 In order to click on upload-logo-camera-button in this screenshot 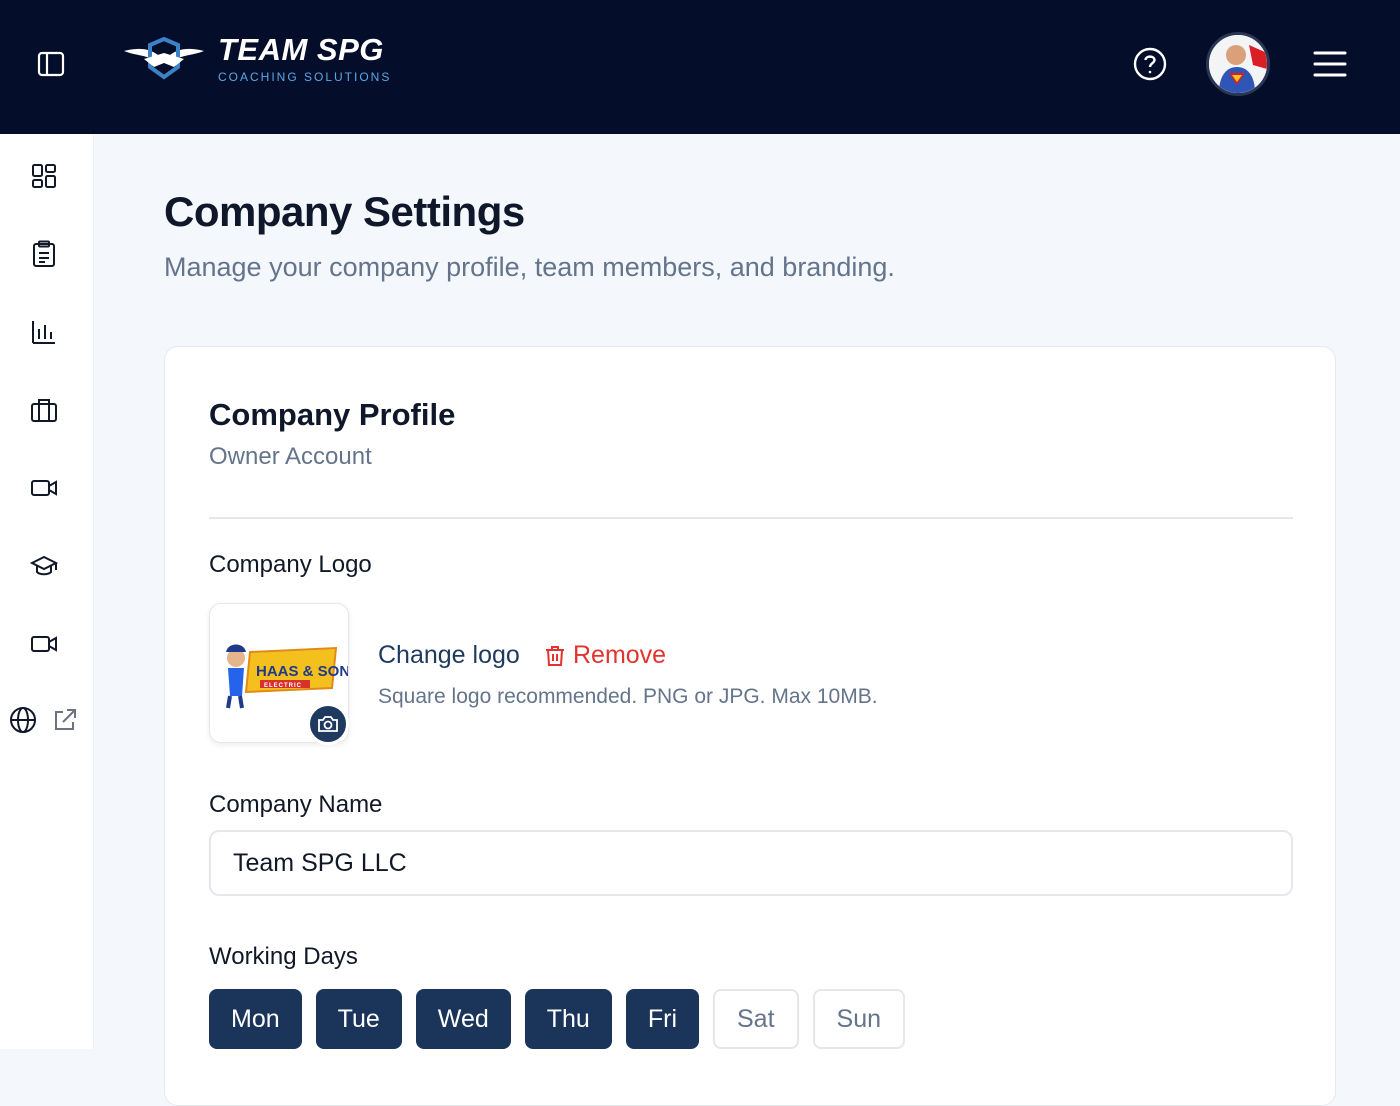, I will do `click(328, 724)`.